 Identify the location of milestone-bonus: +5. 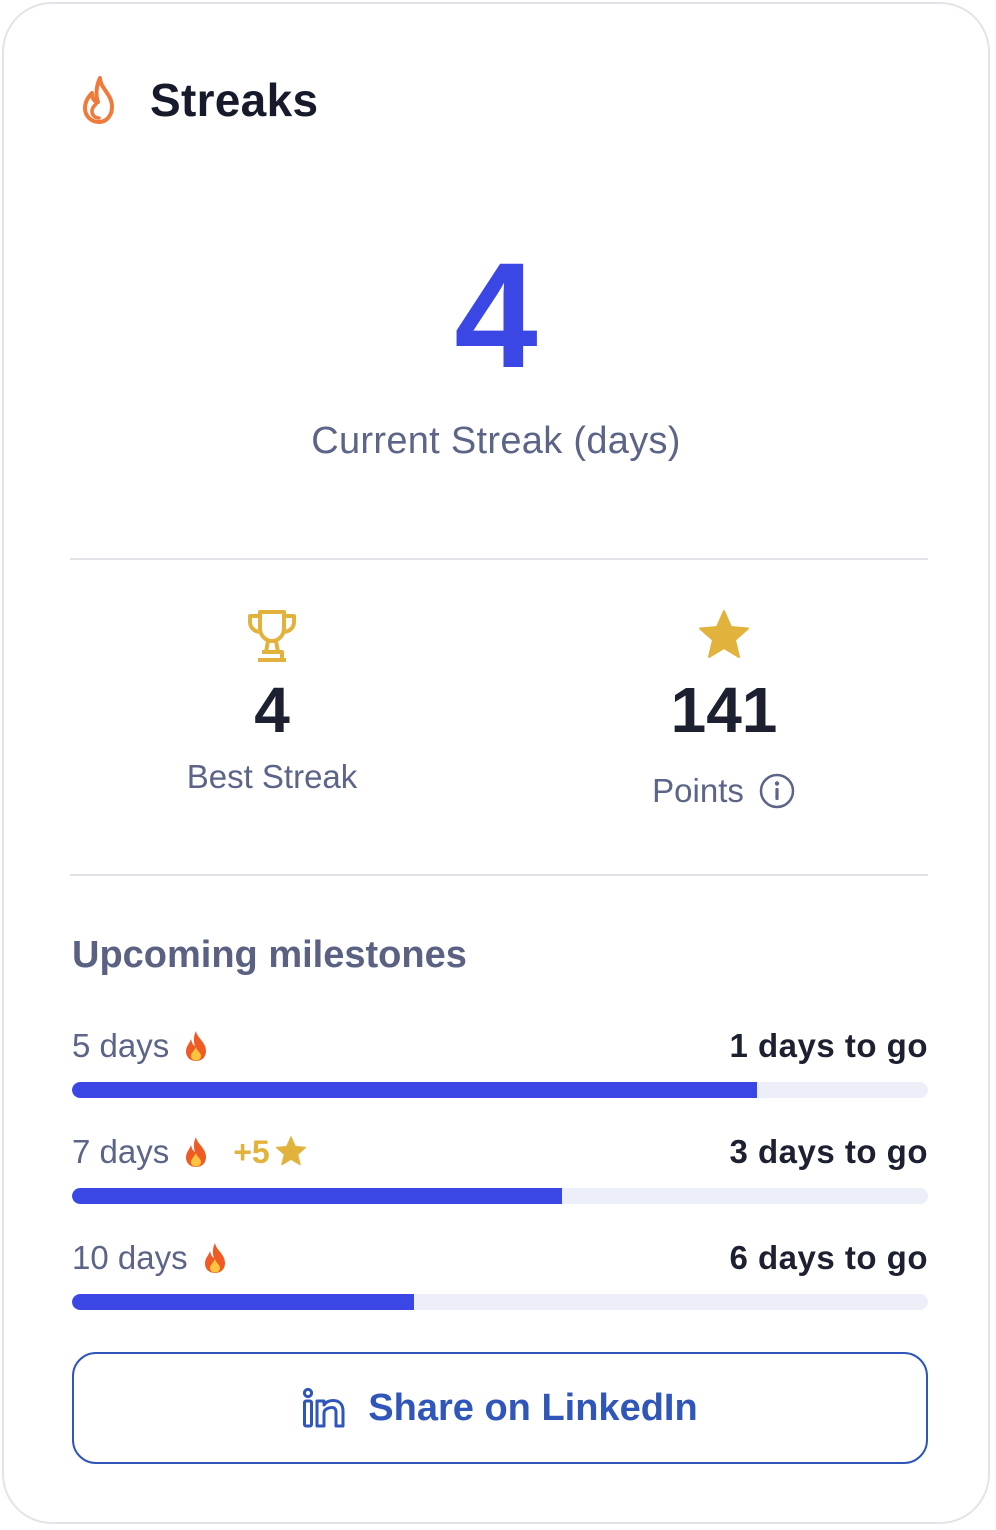
(270, 1152).